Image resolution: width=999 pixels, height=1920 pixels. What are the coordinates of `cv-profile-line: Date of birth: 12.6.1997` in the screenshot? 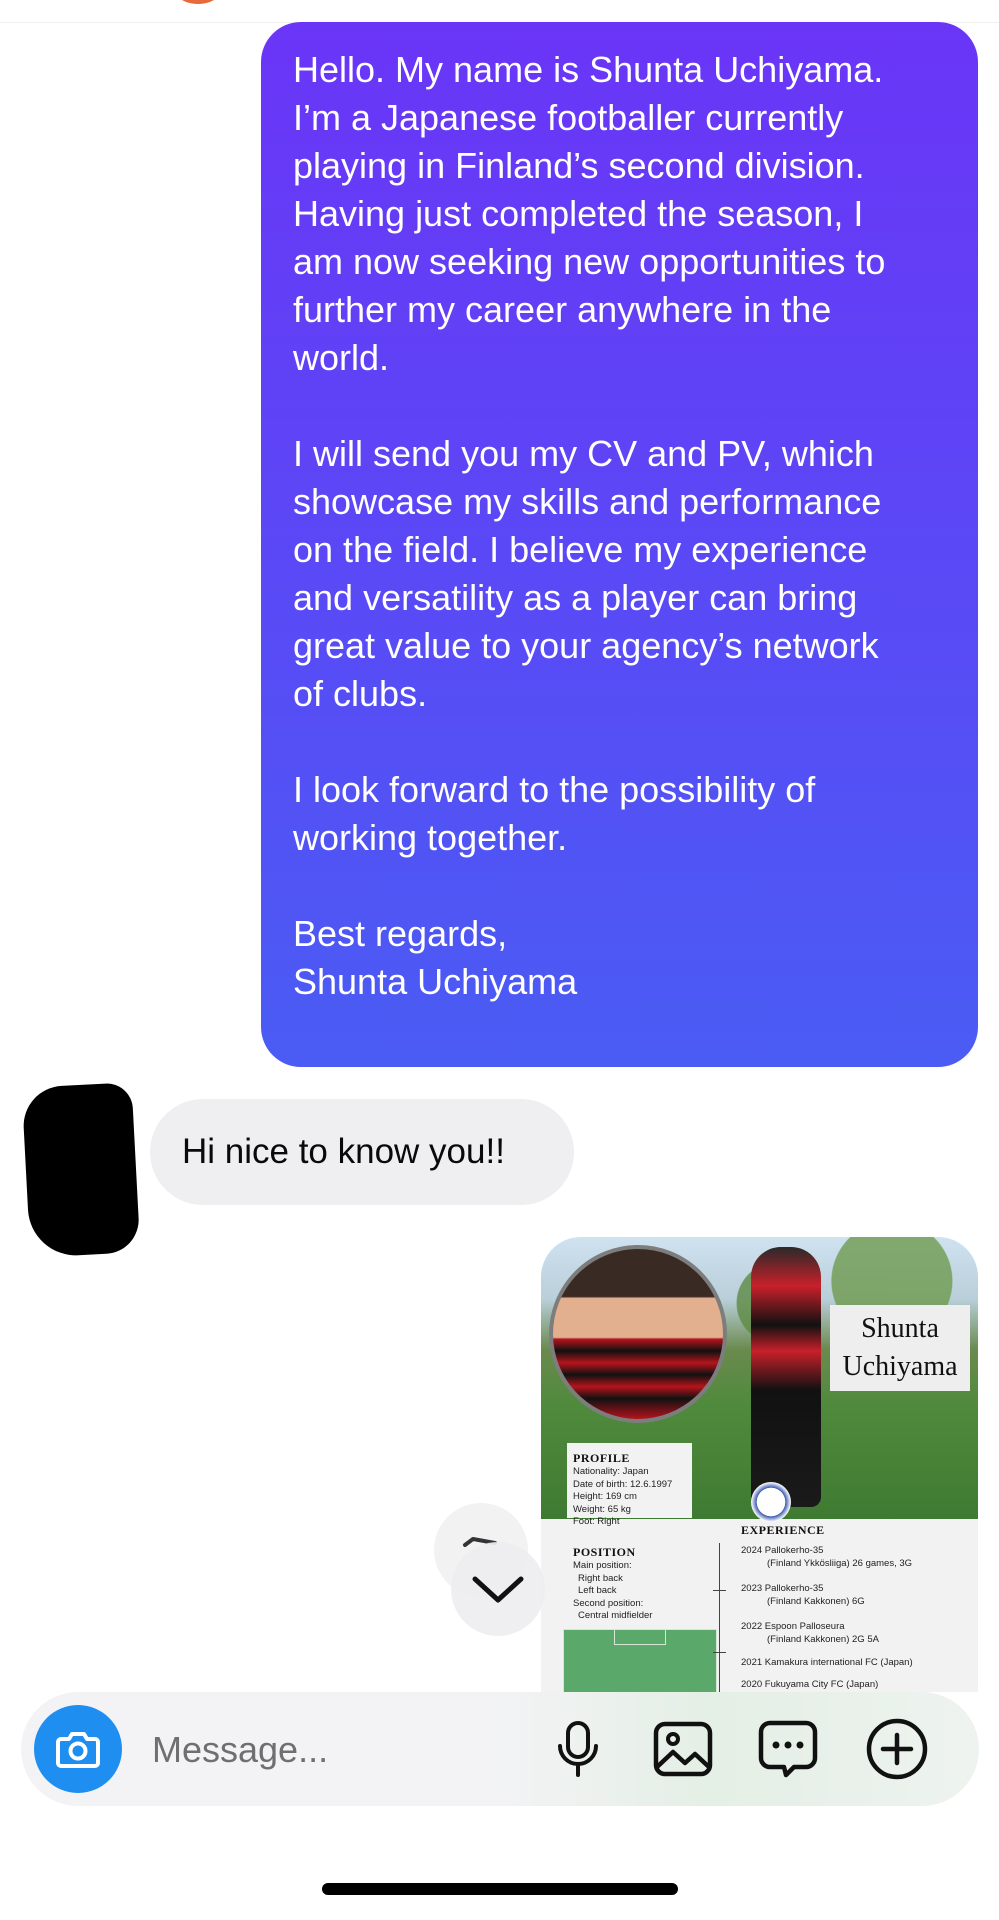 It's located at (623, 1484).